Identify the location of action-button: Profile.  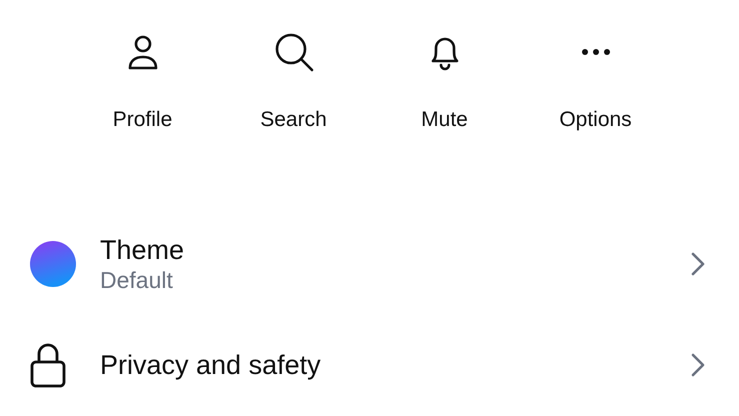
(142, 82).